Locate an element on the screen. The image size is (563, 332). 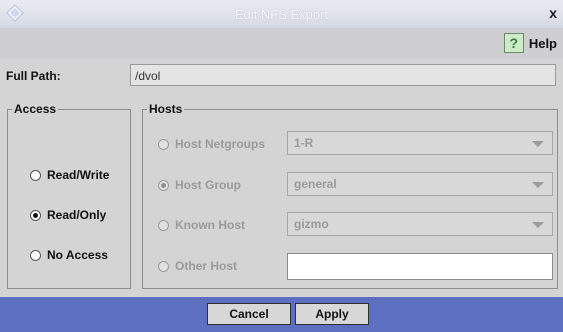
host-netgroups-select: 1-R is located at coordinates (420, 143).